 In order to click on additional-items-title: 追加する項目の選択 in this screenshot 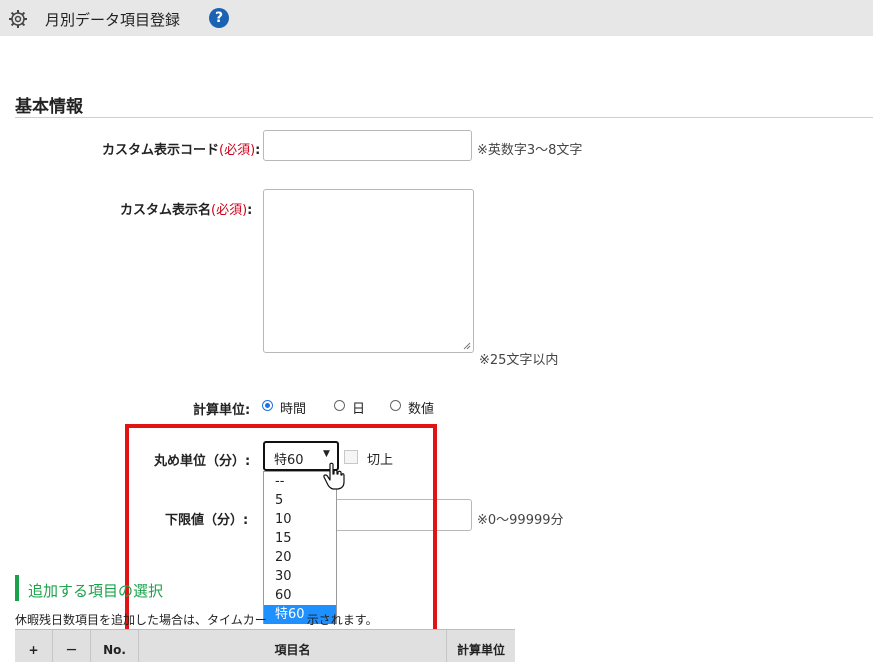, I will do `click(96, 591)`.